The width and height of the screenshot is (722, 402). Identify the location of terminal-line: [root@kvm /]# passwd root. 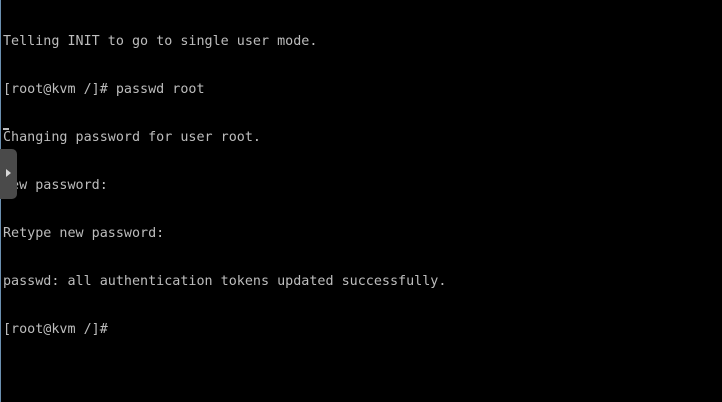
(104, 89).